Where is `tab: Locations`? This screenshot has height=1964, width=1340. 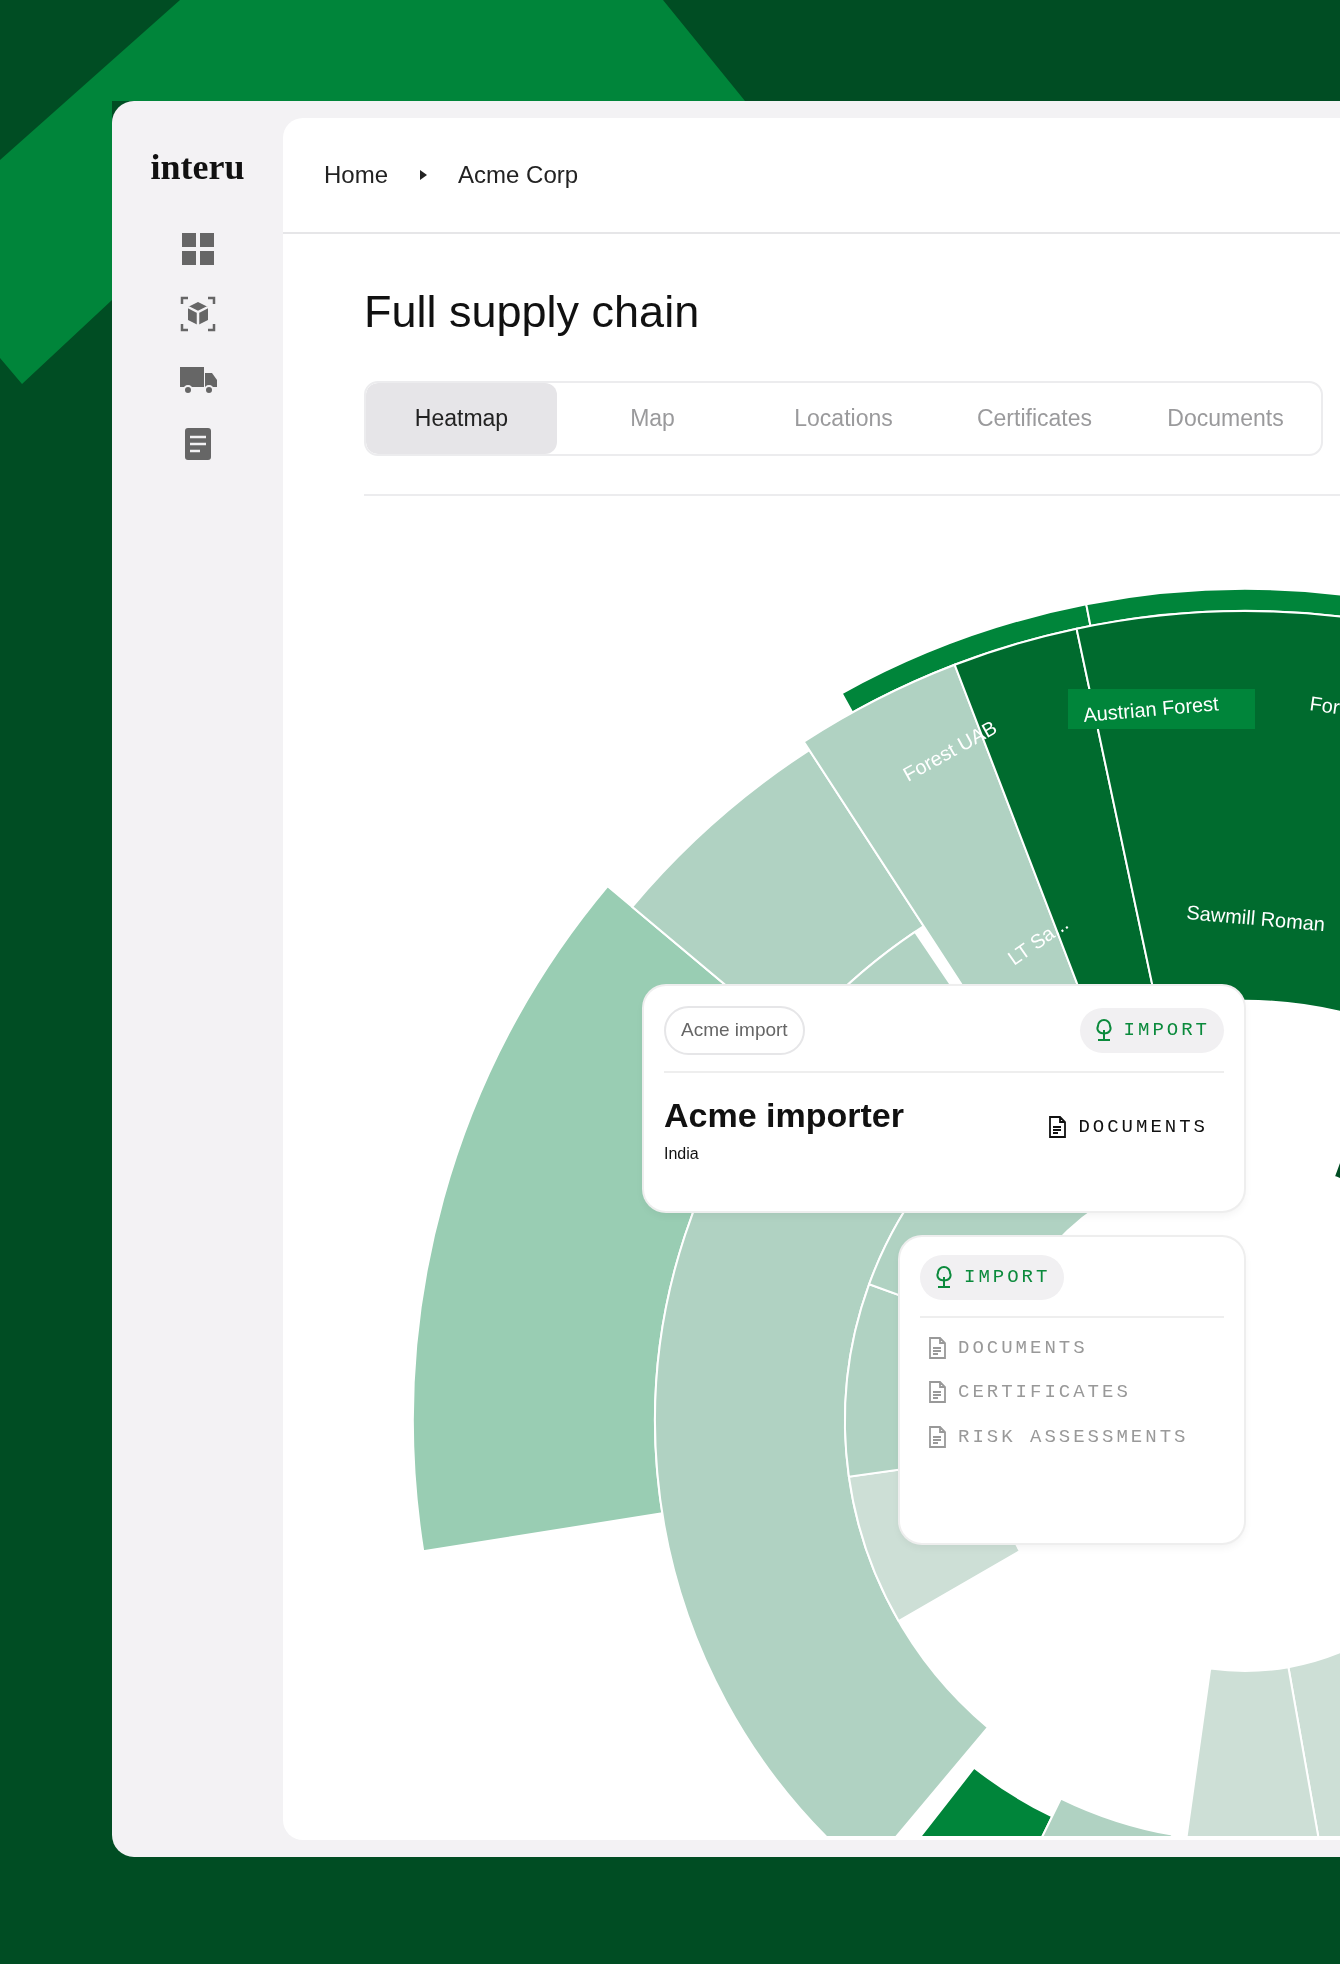 tab: Locations is located at coordinates (843, 418).